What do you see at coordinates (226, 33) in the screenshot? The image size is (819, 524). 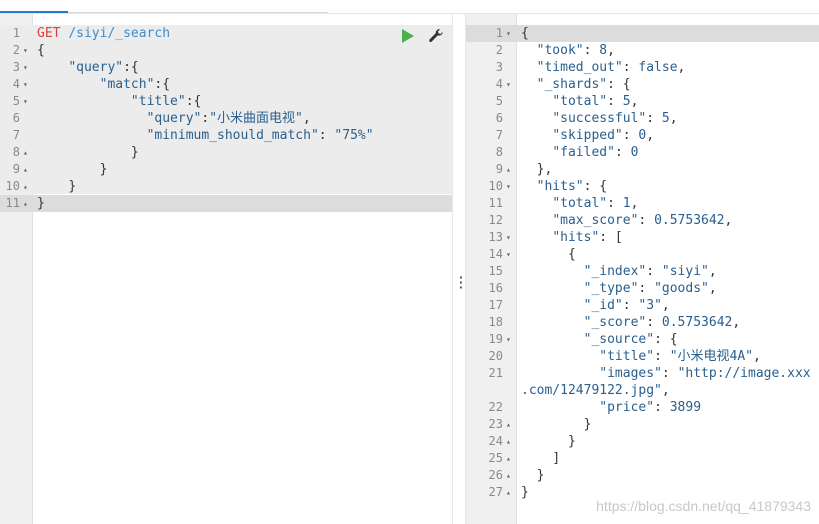 I see `code-line: 1 GET /siyi/_search` at bounding box center [226, 33].